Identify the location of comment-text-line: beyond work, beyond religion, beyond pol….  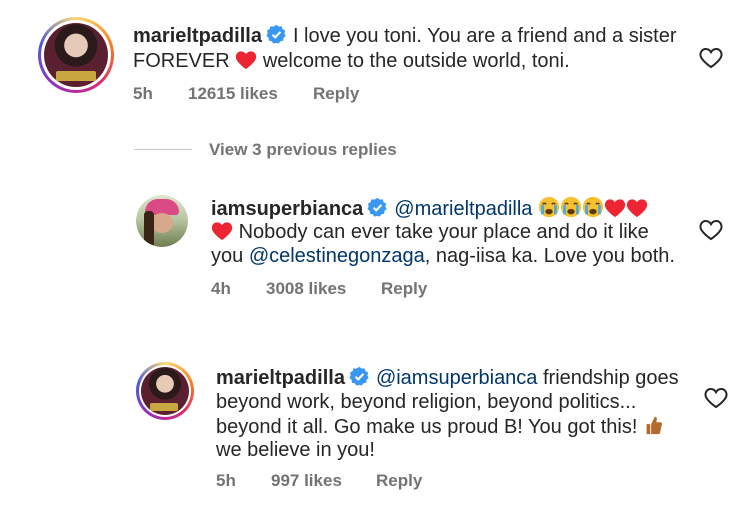
(426, 402).